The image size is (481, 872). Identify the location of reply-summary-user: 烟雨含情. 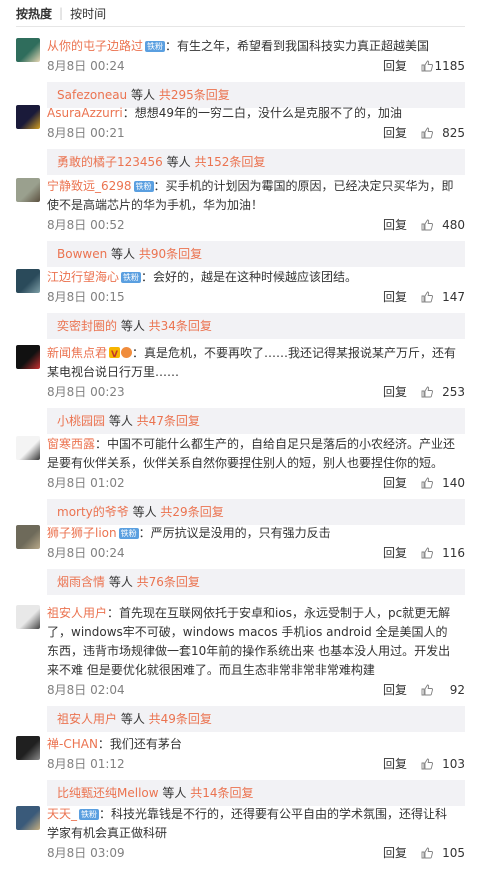
(81, 582).